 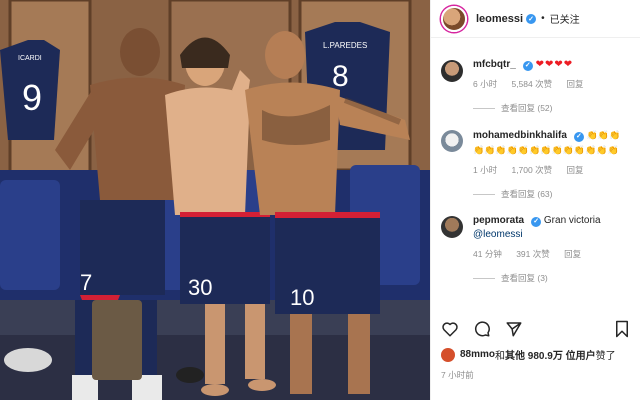 I want to click on comment-likes: 5,584 次赞, so click(x=531, y=84).